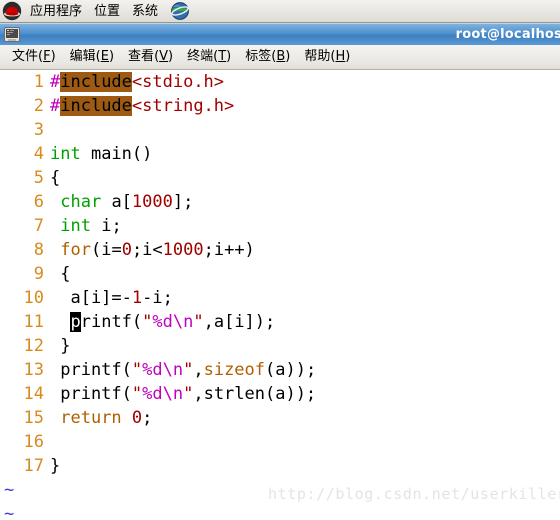  I want to click on code-line: 8 for(i=0;i<1000;i++), so click(280, 250).